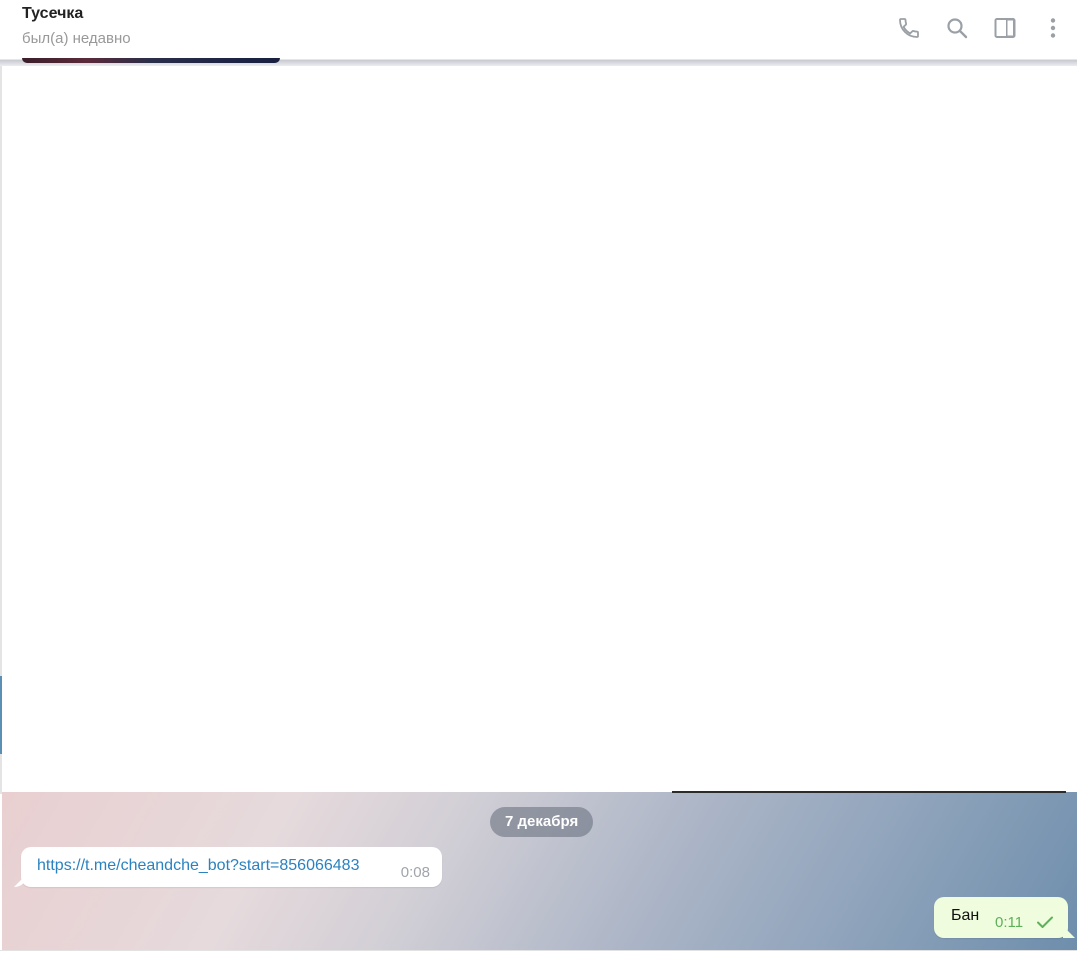  I want to click on message-text: Бан, so click(965, 915).